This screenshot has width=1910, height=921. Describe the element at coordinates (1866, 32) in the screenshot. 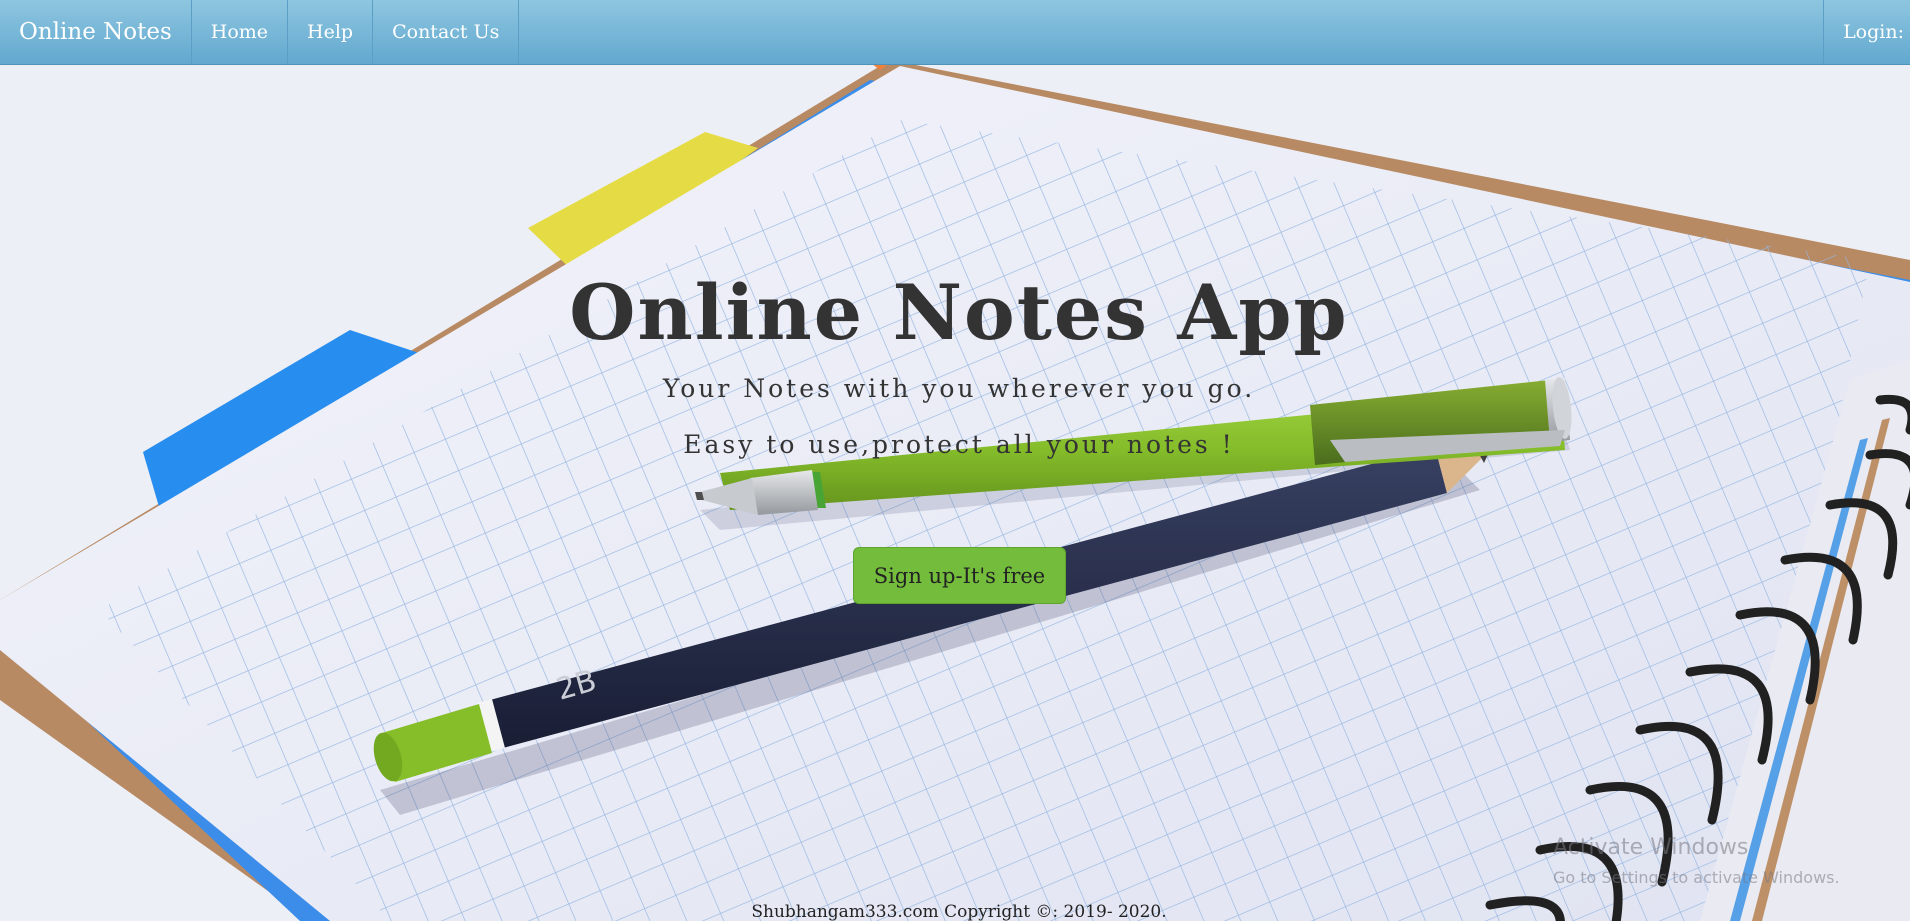

I see `login-link: Login:` at that location.